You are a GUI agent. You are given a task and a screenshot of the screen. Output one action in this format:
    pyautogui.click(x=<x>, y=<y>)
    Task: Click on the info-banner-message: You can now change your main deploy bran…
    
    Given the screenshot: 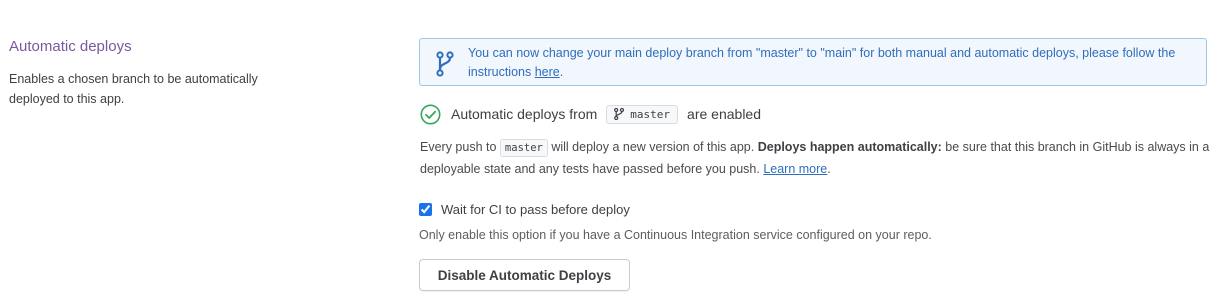 What is the action you would take?
    pyautogui.click(x=822, y=62)
    